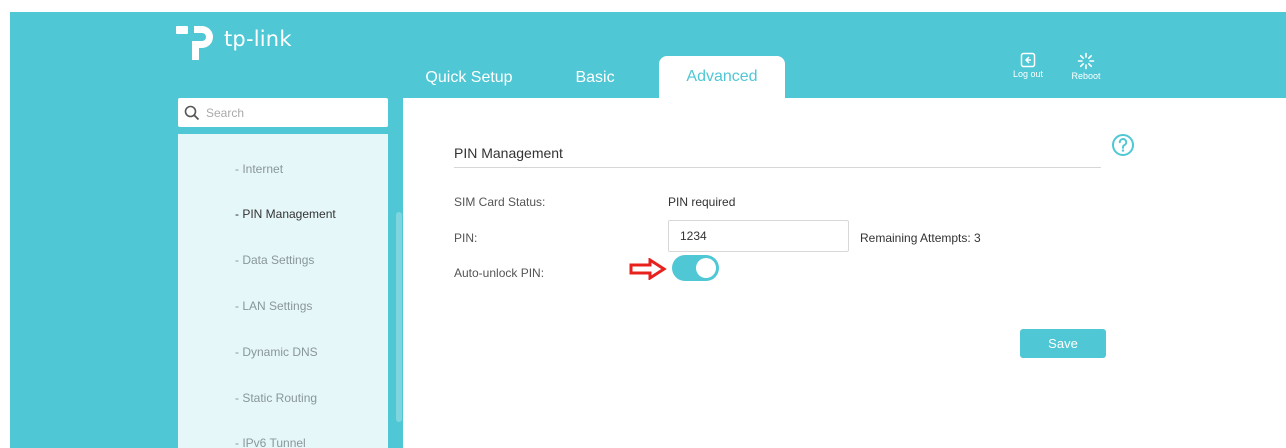 Image resolution: width=1286 pixels, height=448 pixels. What do you see at coordinates (500, 202) in the screenshot?
I see `sim-status-label: SIM Card Status:` at bounding box center [500, 202].